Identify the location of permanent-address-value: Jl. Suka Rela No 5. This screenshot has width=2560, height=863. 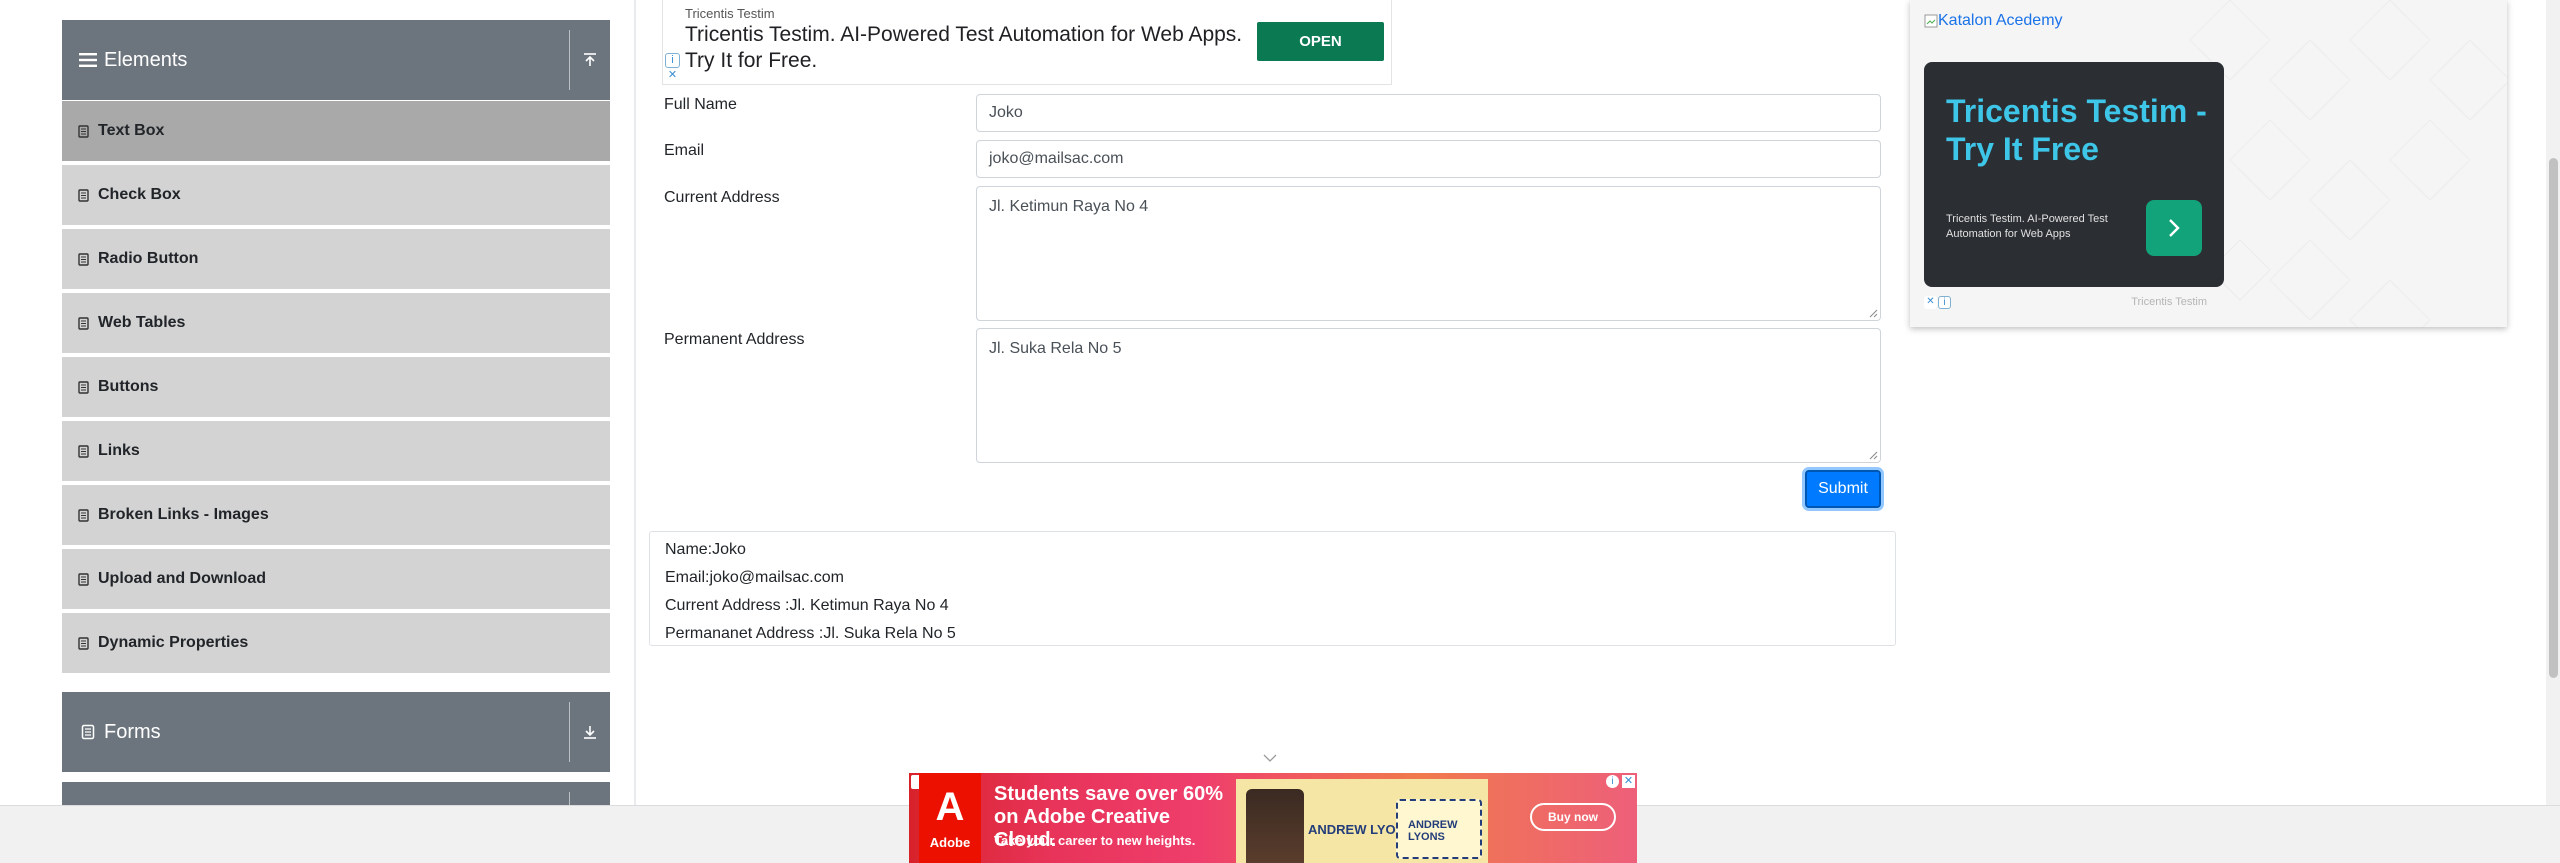
(1055, 348).